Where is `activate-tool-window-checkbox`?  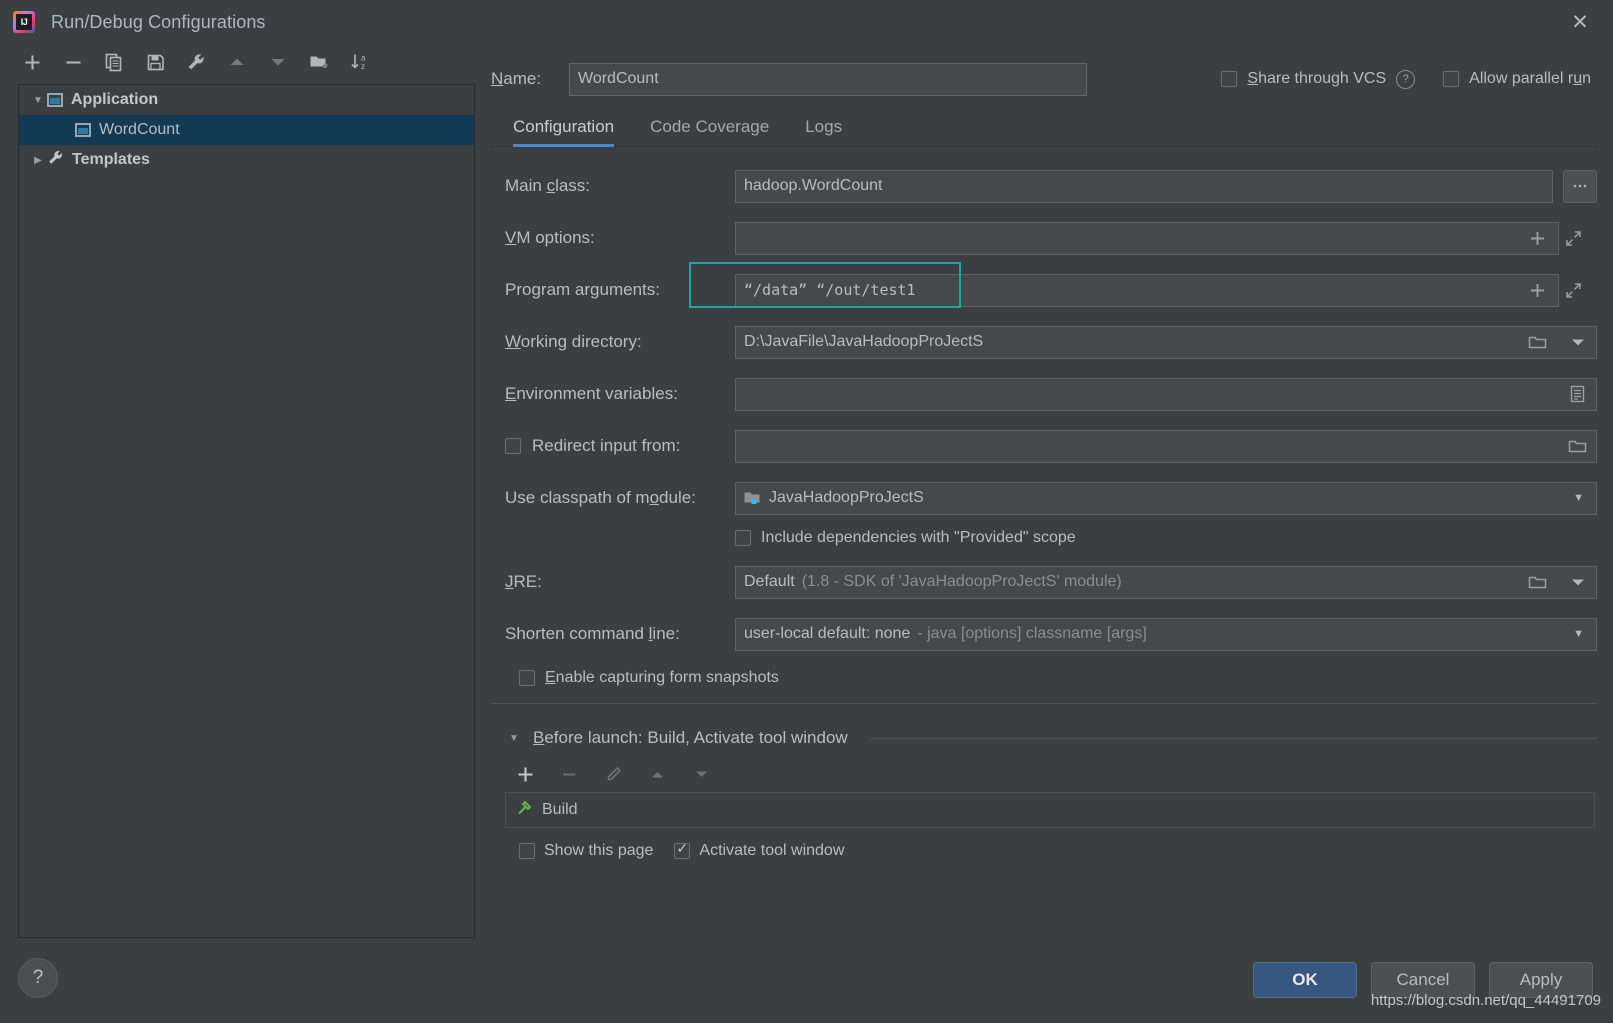 activate-tool-window-checkbox is located at coordinates (682, 849).